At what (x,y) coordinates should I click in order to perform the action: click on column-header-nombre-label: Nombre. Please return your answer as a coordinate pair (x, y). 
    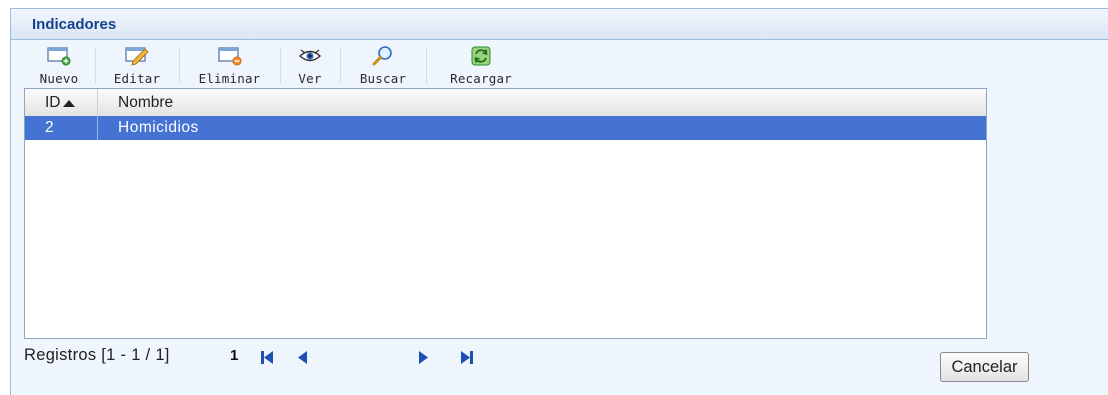
    Looking at the image, I should click on (146, 102).